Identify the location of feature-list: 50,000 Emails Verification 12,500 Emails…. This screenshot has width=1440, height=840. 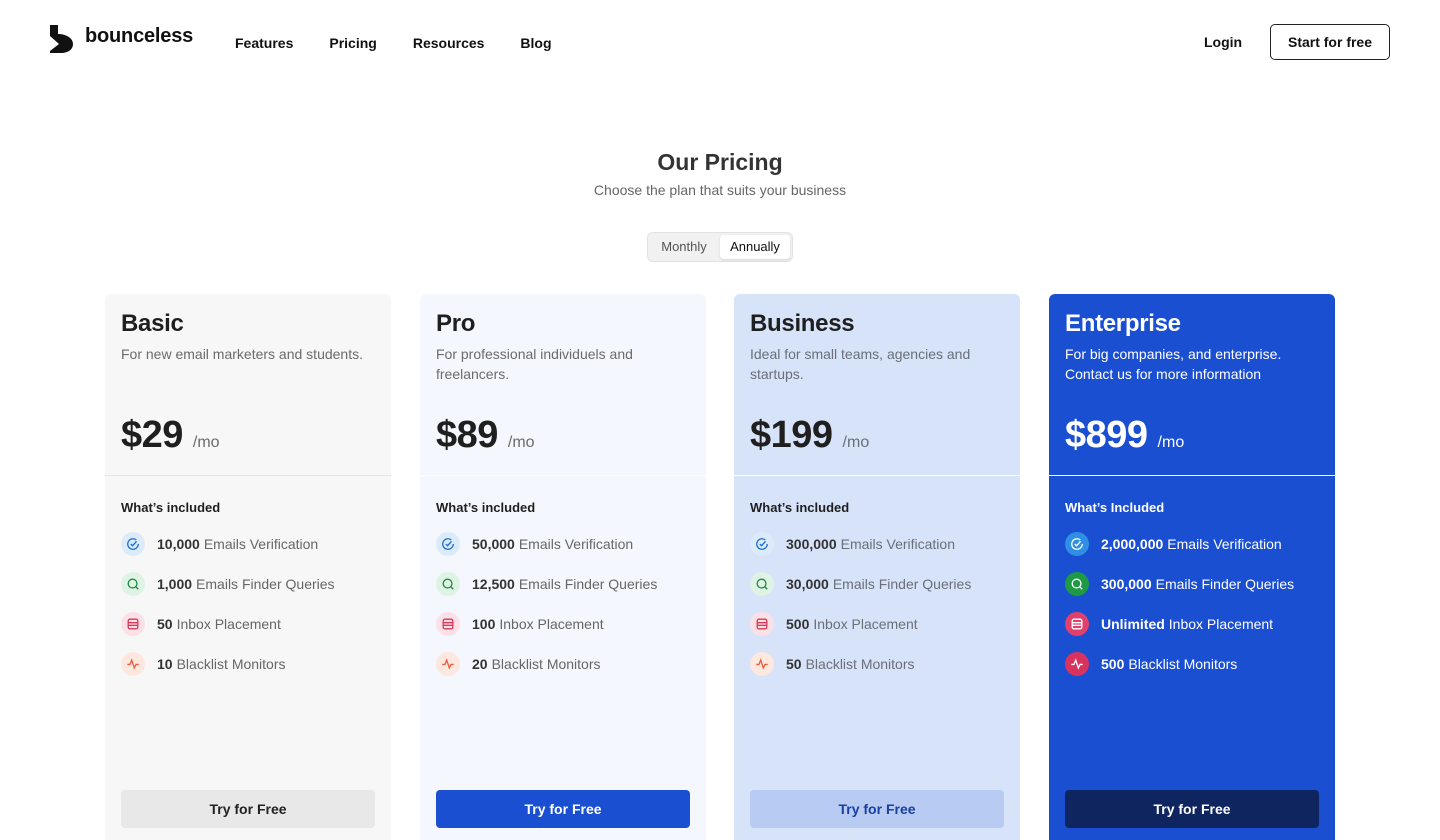
(563, 596).